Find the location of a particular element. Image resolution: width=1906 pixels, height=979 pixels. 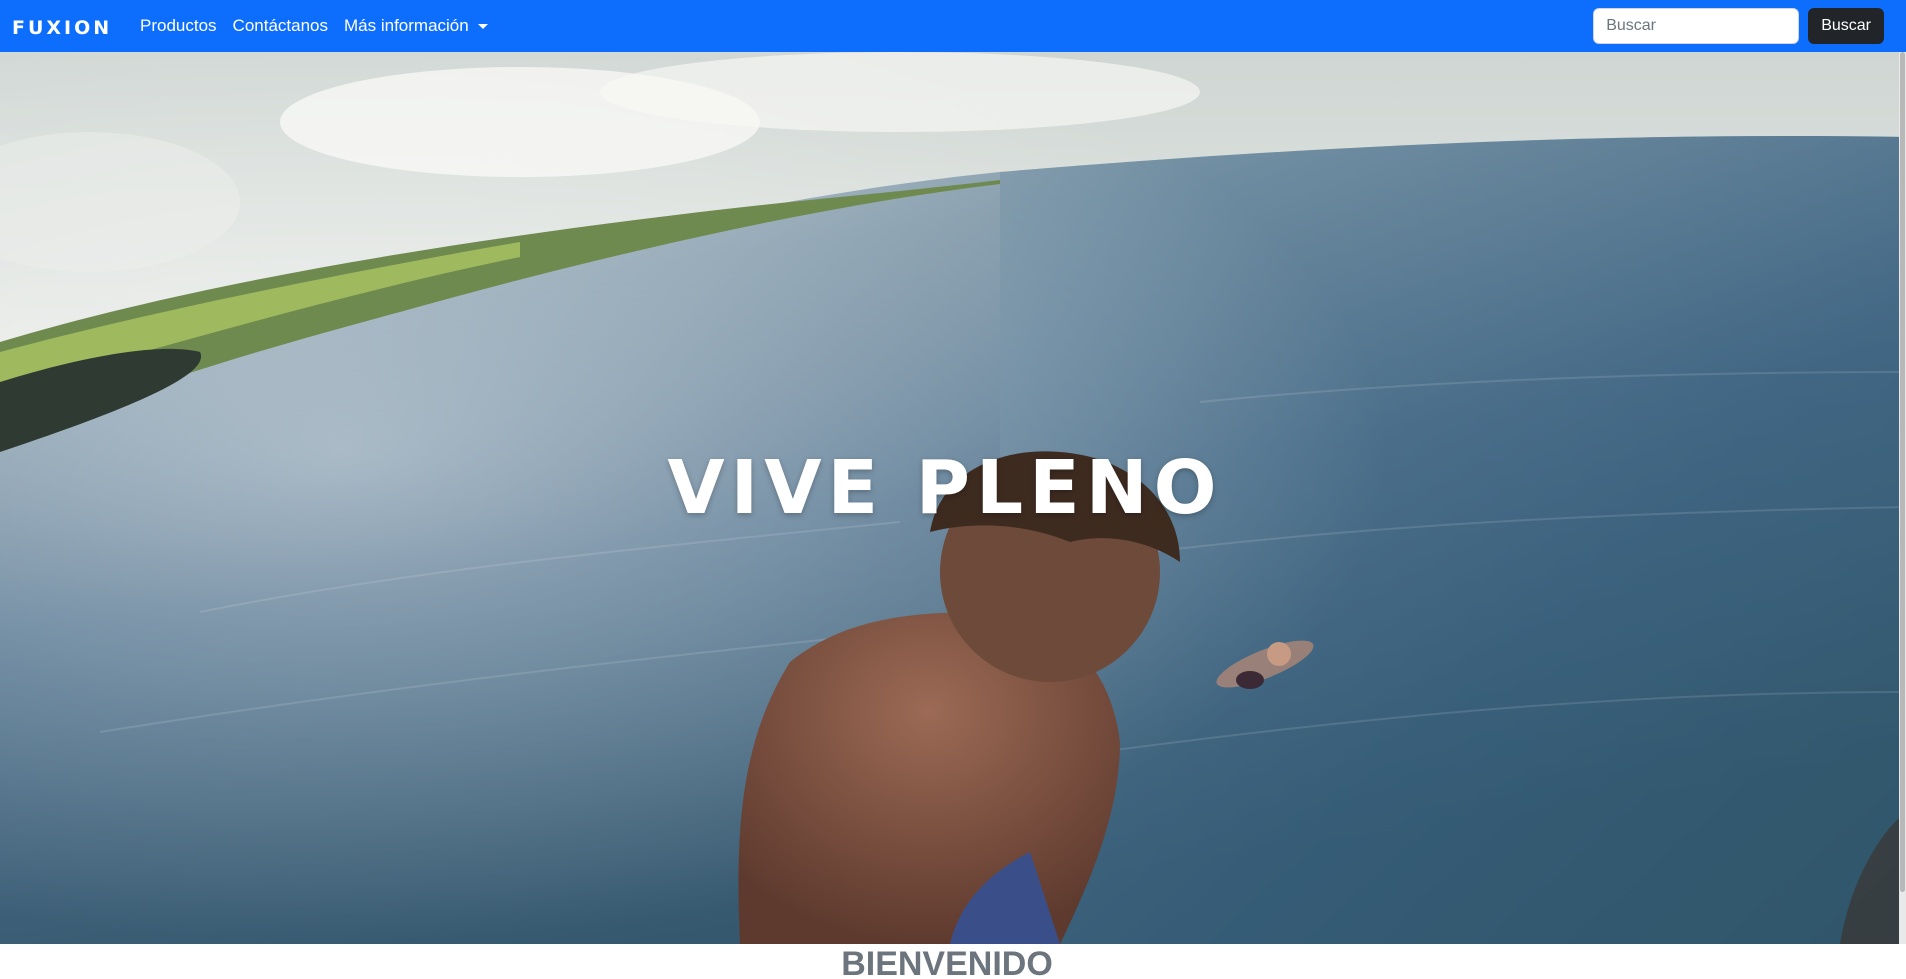

welcome-section: BIENVENIDO is located at coordinates (953, 961).